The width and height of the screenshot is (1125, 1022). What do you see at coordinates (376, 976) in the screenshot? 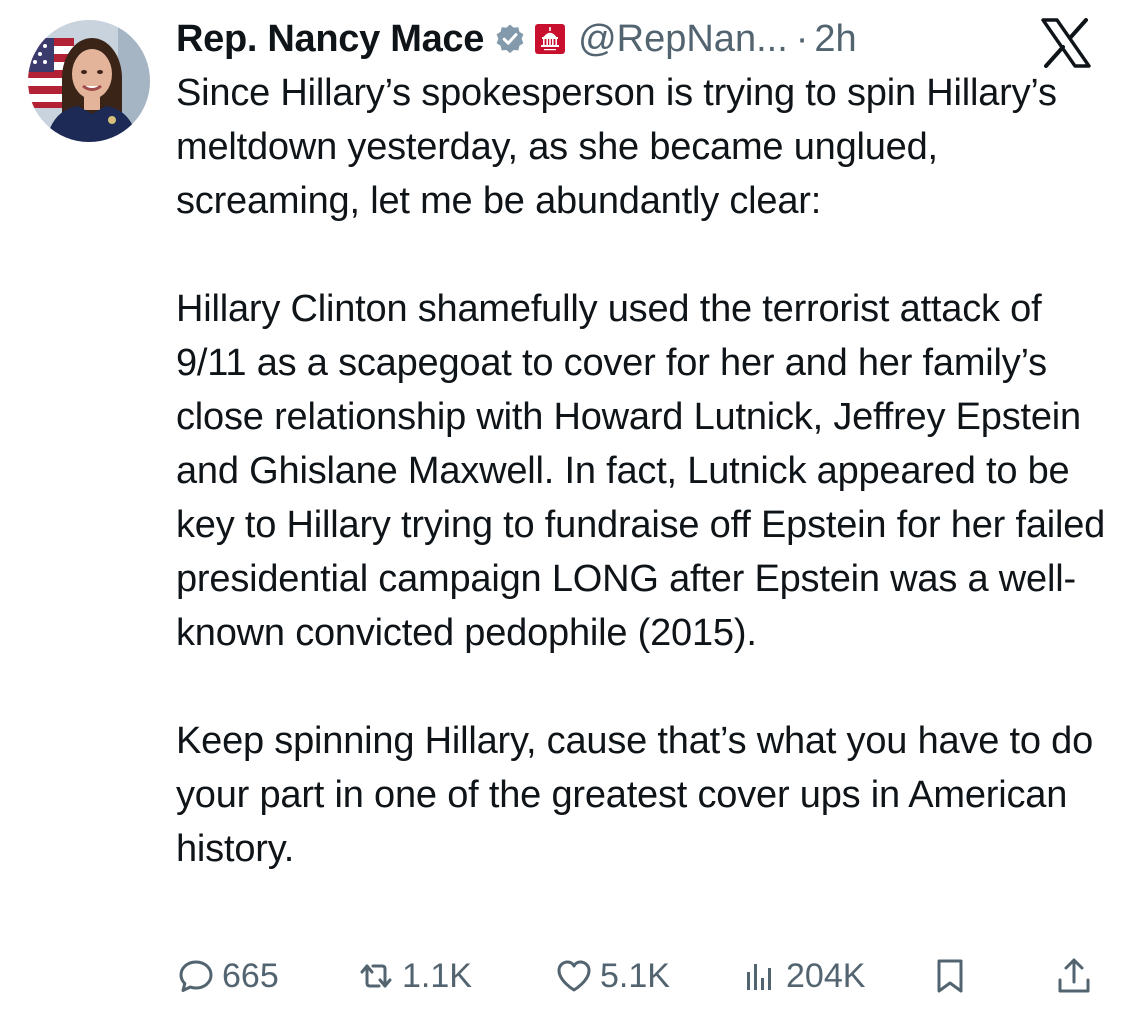
I see `repost-icon` at bounding box center [376, 976].